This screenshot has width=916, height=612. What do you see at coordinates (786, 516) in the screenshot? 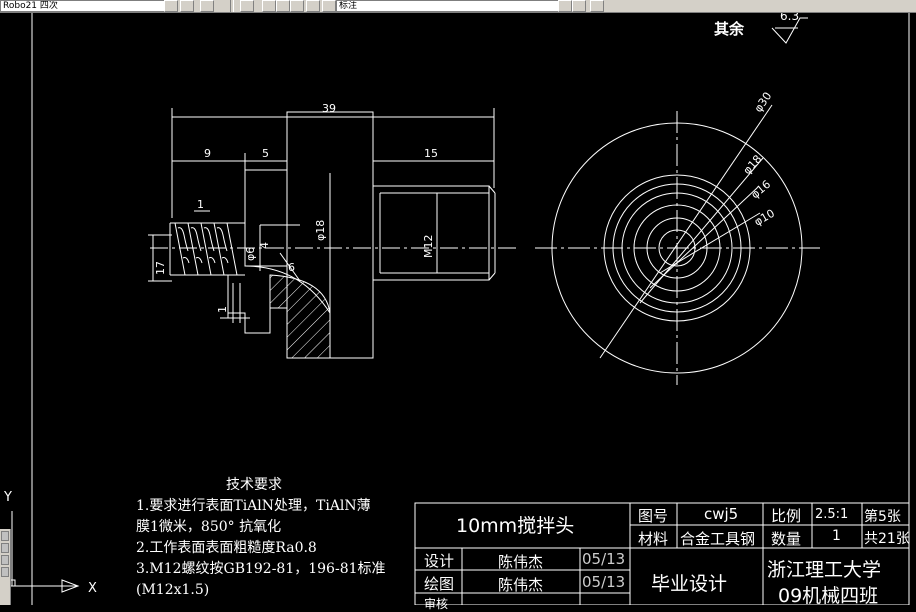
I see `scale-label: 比例` at bounding box center [786, 516].